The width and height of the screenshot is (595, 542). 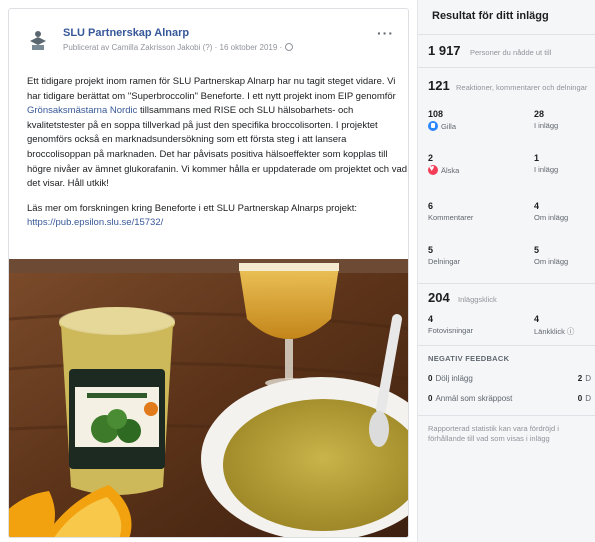 I want to click on reach-label: Personer du nådde ut till, so click(x=511, y=52).